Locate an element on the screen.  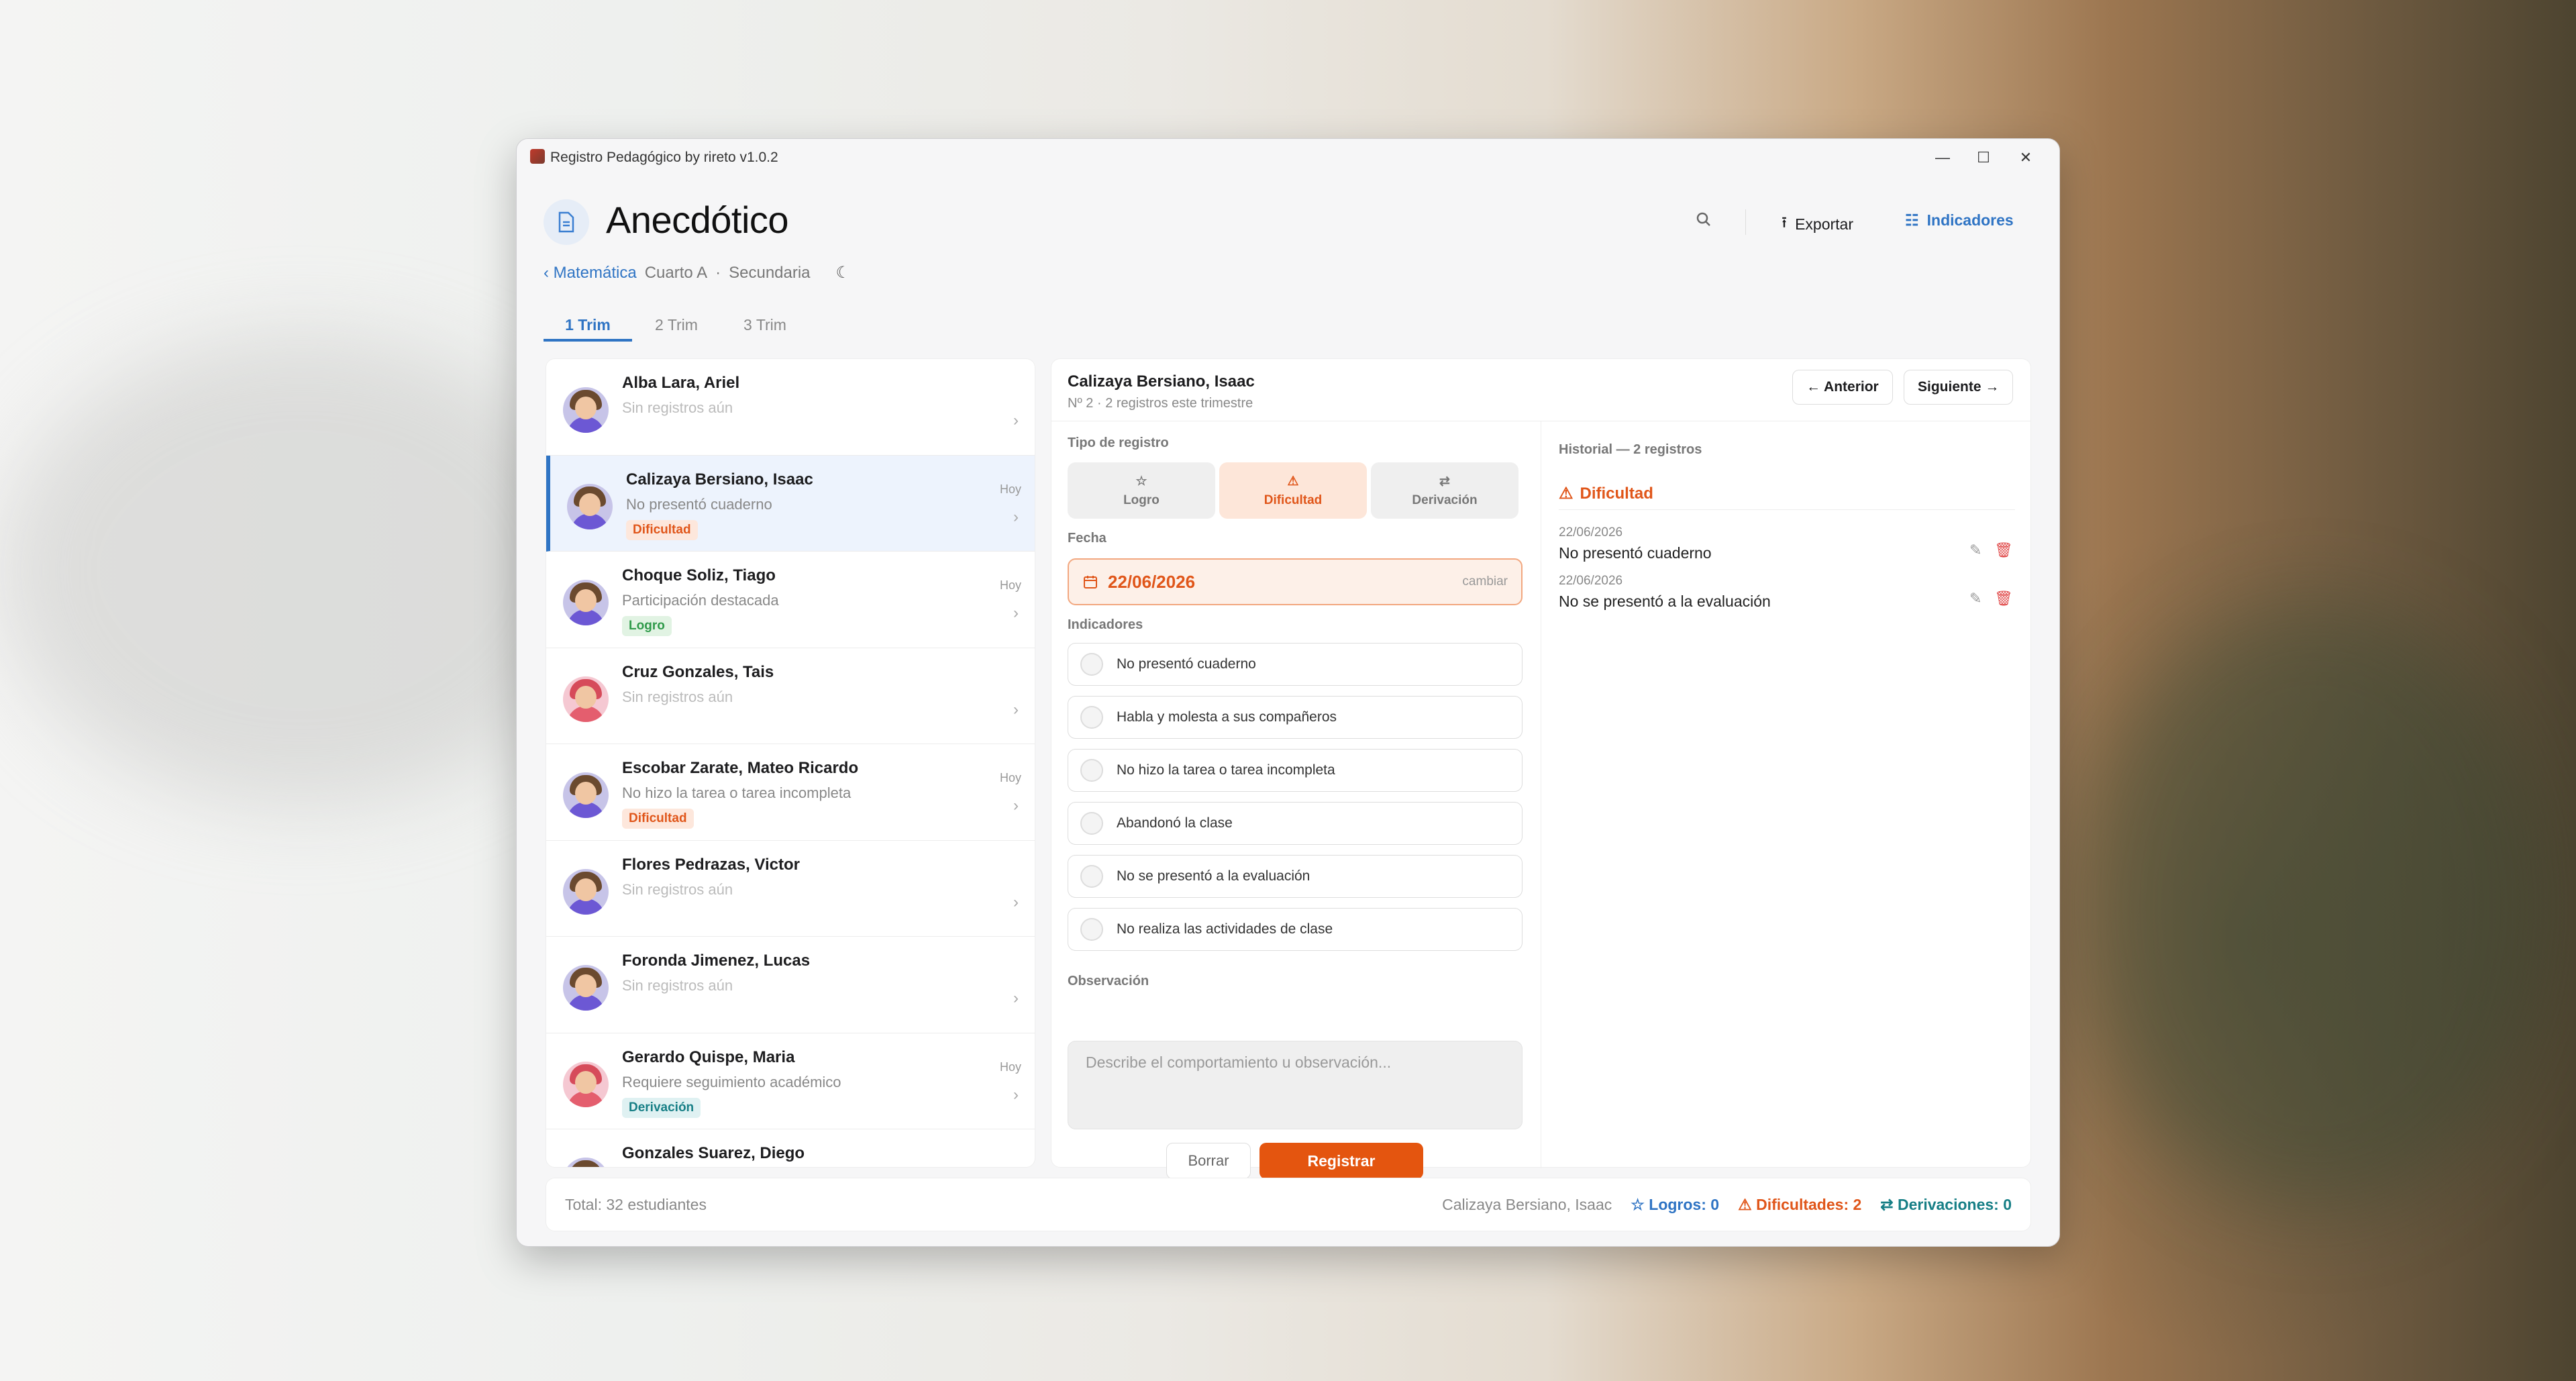
app-icon is located at coordinates (537, 156).